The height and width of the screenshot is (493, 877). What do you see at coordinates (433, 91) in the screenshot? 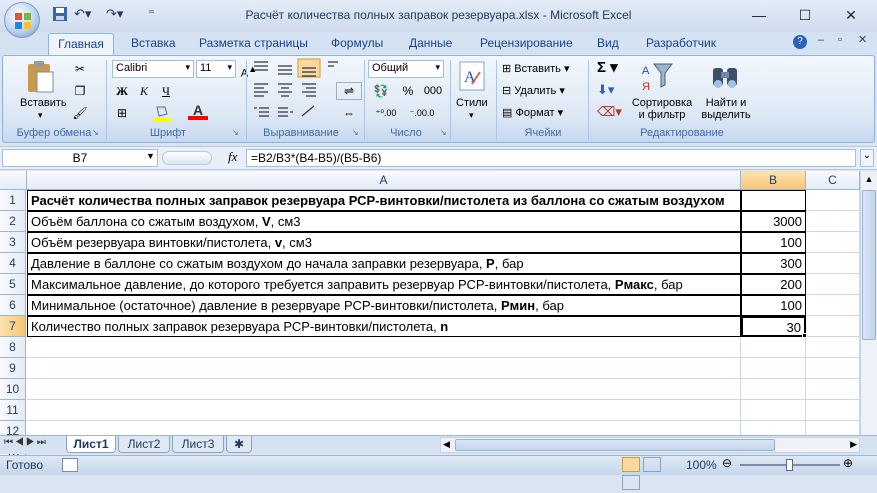
I see `thousands-separator-icon: 000` at bounding box center [433, 91].